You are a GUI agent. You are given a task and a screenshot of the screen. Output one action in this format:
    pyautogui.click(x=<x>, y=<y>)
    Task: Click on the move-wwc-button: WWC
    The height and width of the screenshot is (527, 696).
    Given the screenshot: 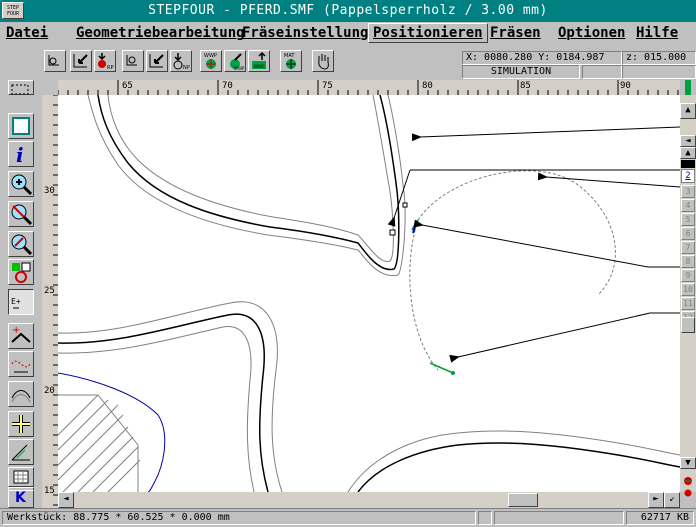 What is the action you would take?
    pyautogui.click(x=259, y=61)
    